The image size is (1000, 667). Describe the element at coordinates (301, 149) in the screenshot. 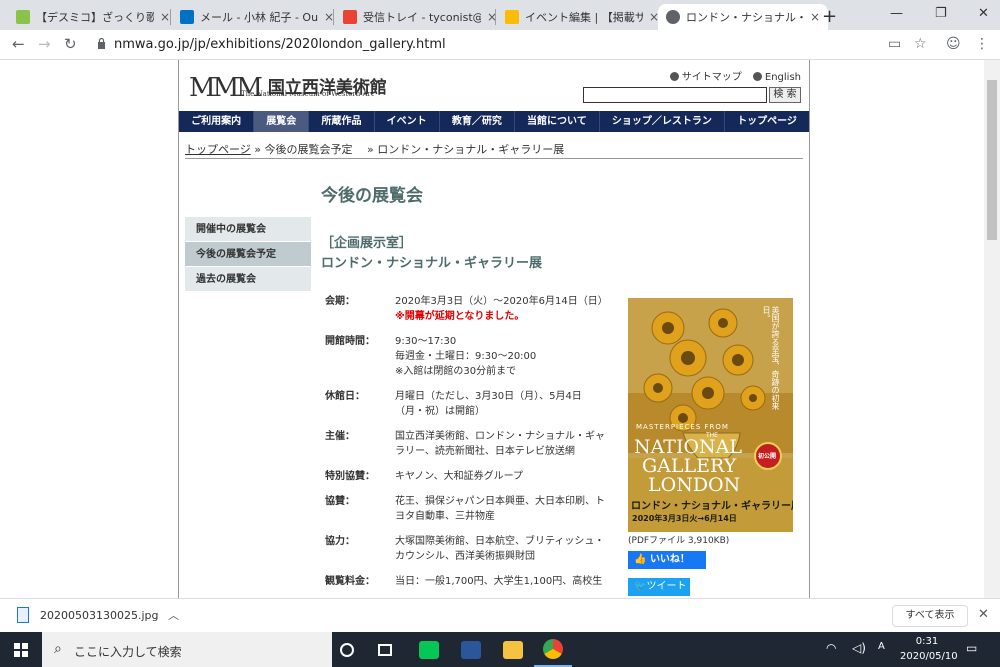

I see `breadcrumb-upcoming: » 今後の展覧会予定` at that location.